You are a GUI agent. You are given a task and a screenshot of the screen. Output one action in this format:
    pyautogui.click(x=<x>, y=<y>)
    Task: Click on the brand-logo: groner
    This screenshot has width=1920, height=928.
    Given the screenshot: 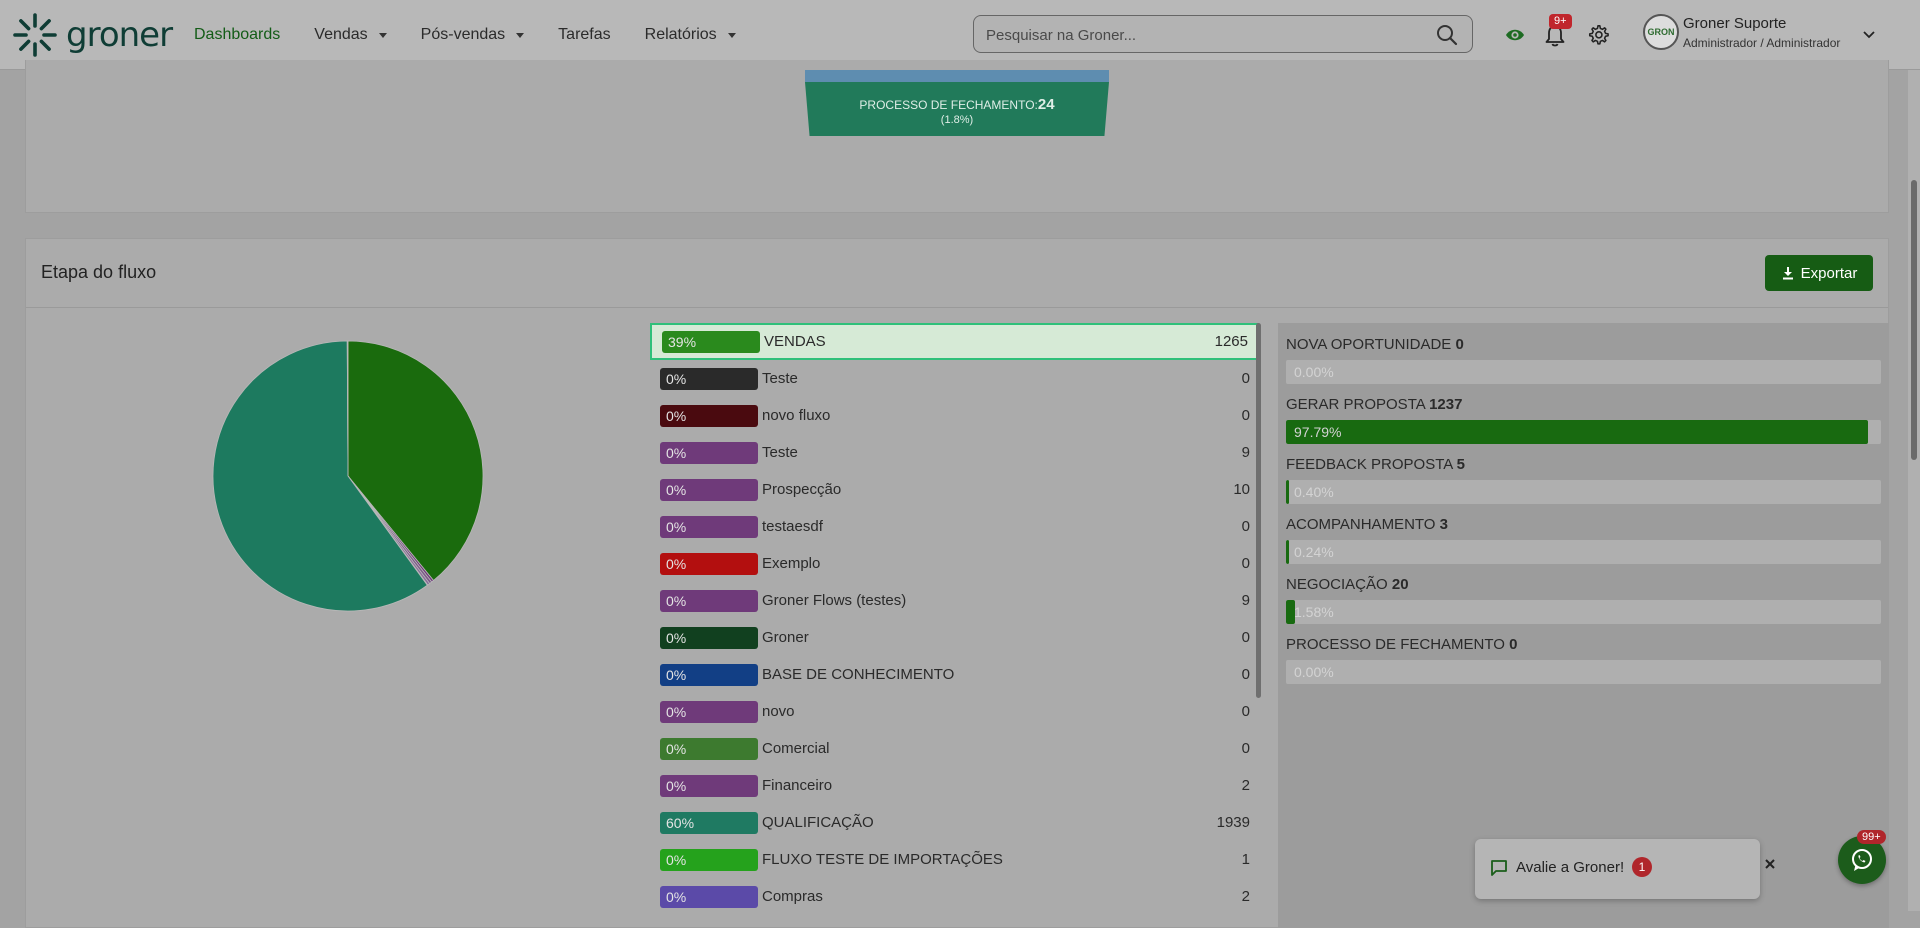 What is the action you would take?
    pyautogui.click(x=92, y=35)
    